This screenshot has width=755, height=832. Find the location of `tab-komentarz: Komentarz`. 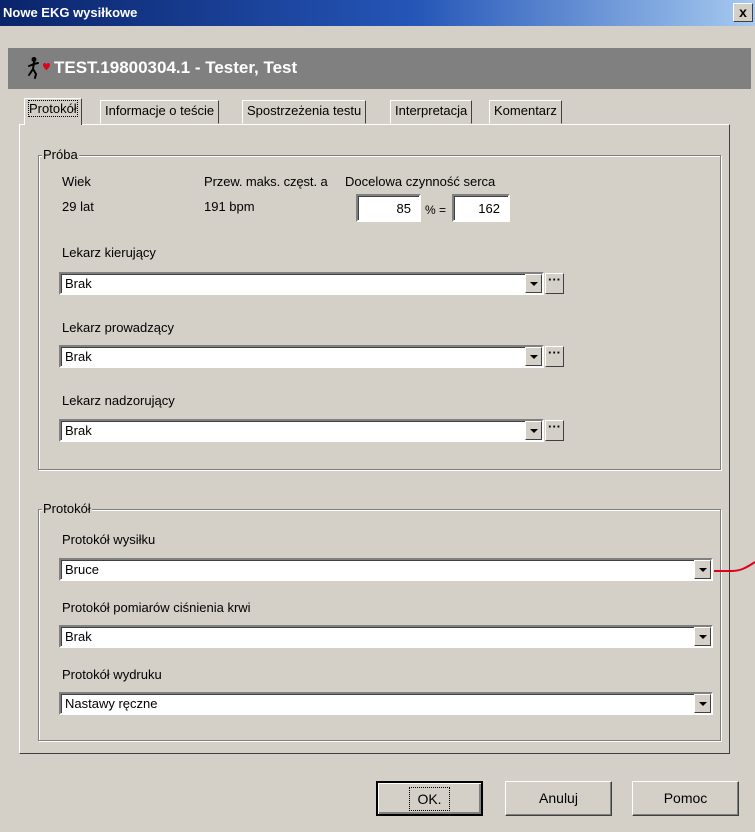

tab-komentarz: Komentarz is located at coordinates (525, 112).